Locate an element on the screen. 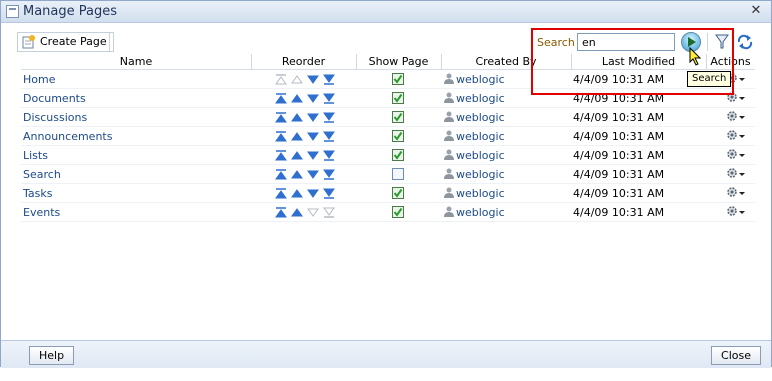  table-row: Search weblogic 4/4/09 10:31 AM is located at coordinates (388, 174).